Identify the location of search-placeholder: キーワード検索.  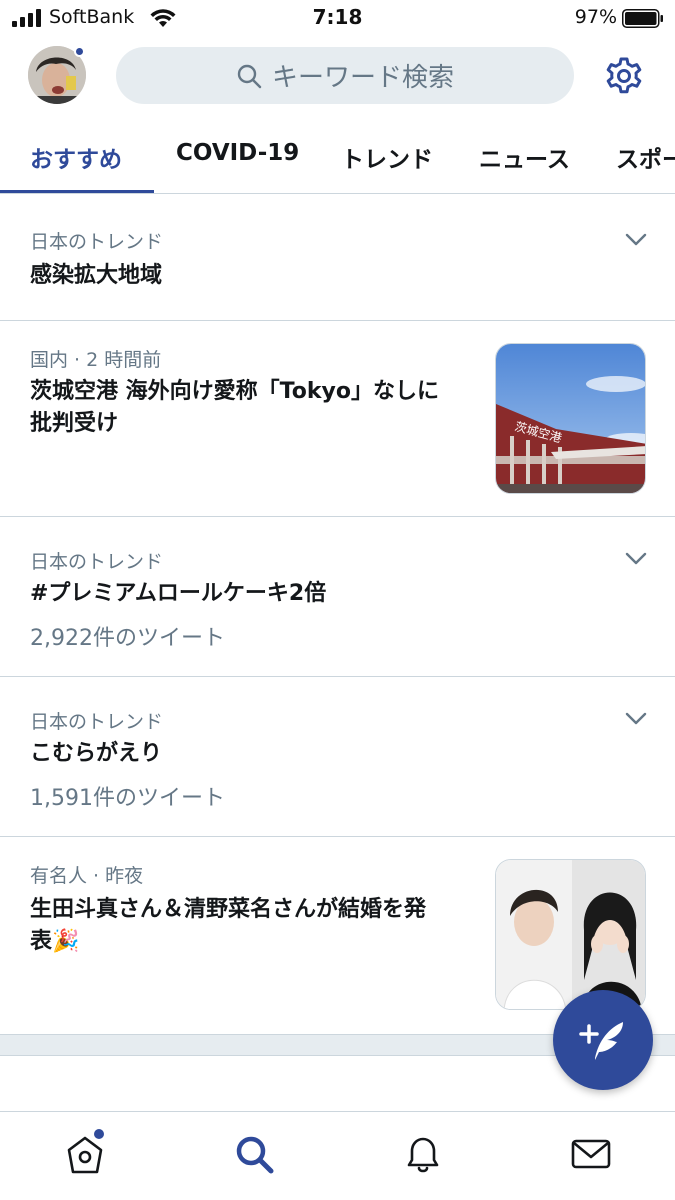
(362, 78).